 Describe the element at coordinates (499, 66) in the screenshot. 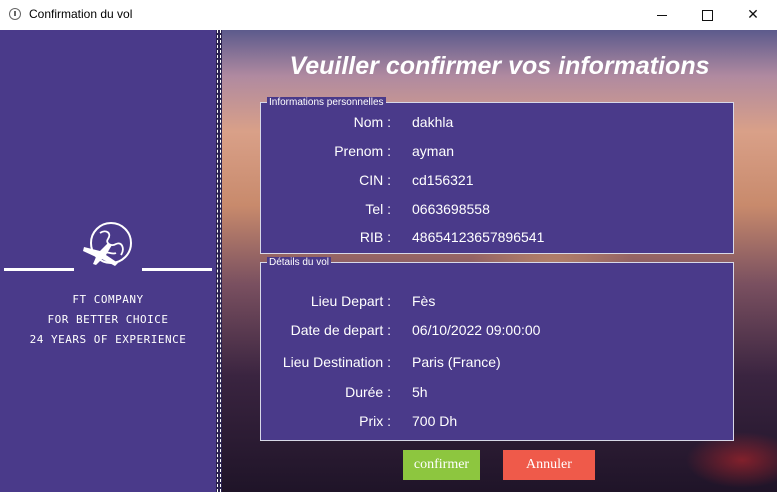

I see `page-title: Veuiller confirmer vos informations` at that location.